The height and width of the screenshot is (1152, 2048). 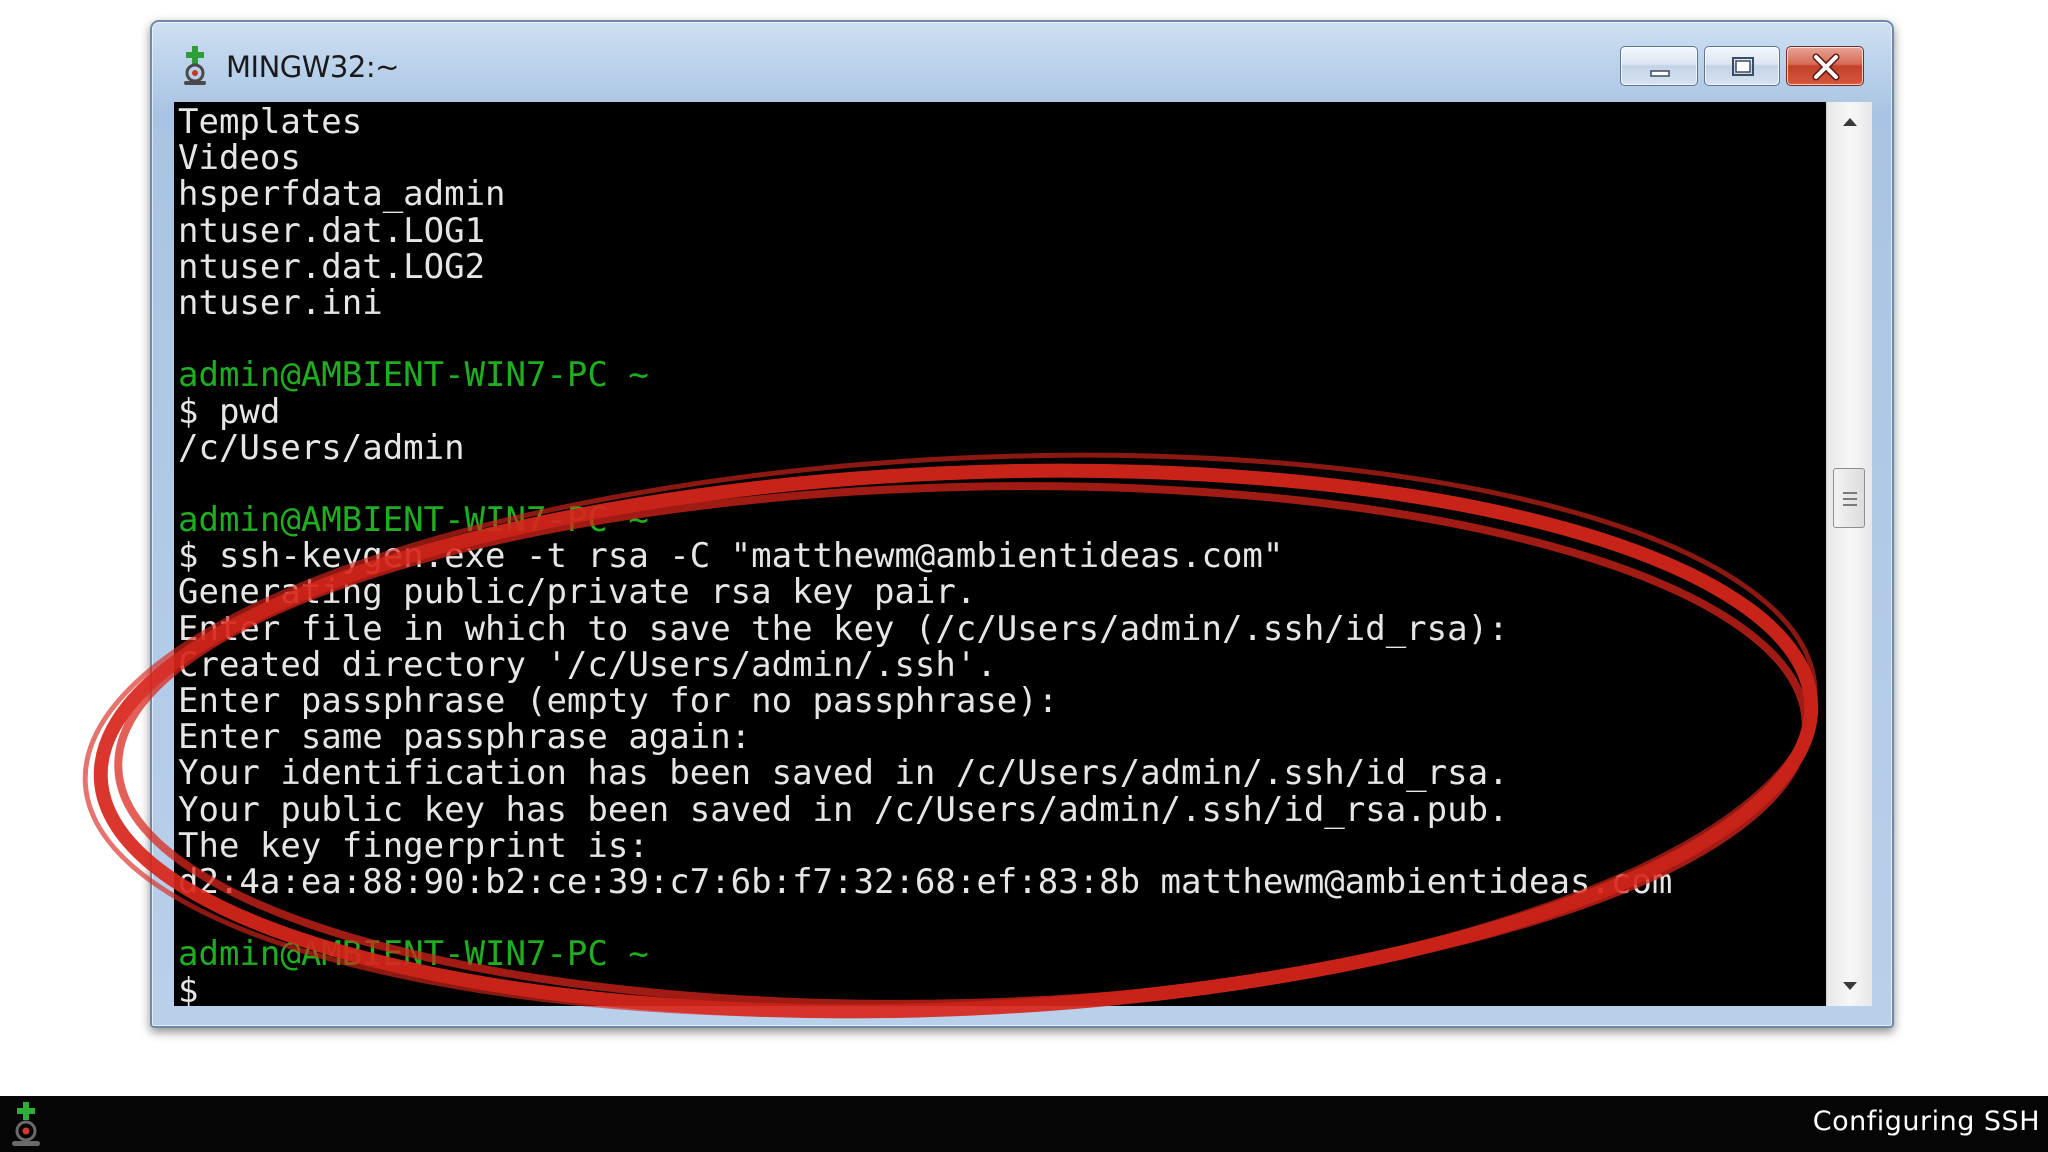 I want to click on console-line: hsperfdata_admin, so click(x=342, y=194).